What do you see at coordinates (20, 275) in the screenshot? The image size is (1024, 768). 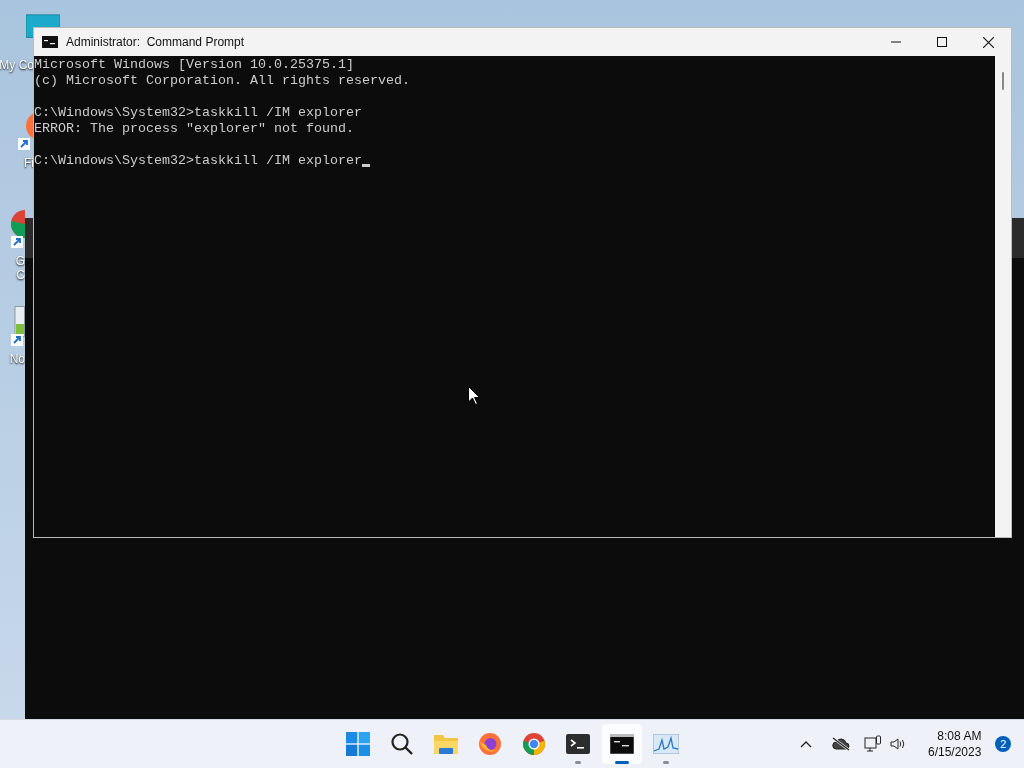 I see `desktop-icon-label: C` at bounding box center [20, 275].